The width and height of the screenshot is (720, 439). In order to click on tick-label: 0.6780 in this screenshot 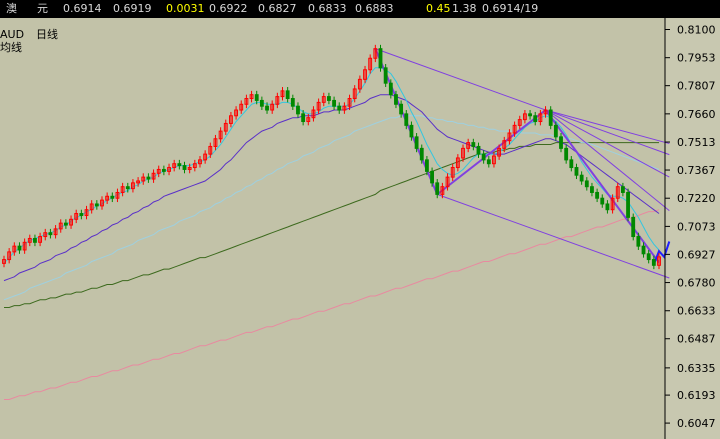, I will do `click(696, 283)`.